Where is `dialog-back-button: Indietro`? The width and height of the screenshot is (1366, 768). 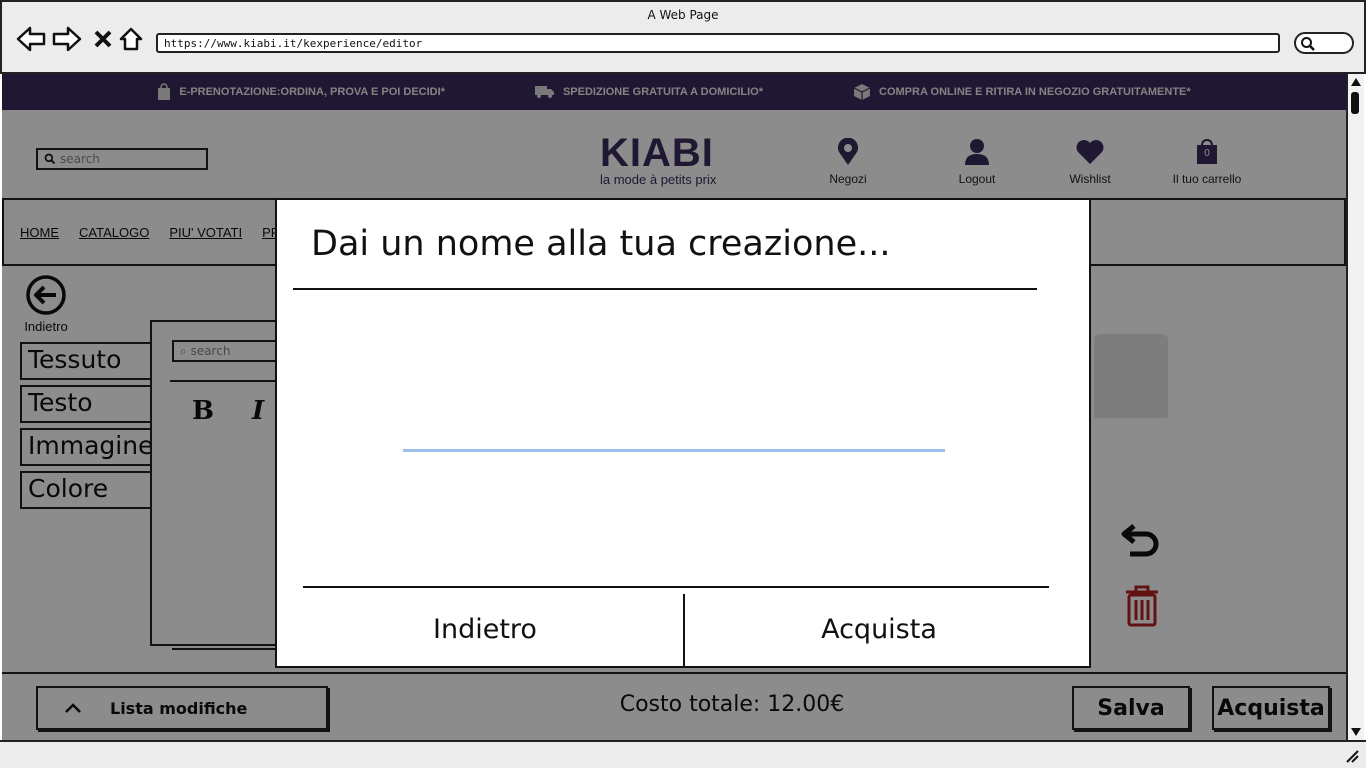 dialog-back-button: Indietro is located at coordinates (485, 629).